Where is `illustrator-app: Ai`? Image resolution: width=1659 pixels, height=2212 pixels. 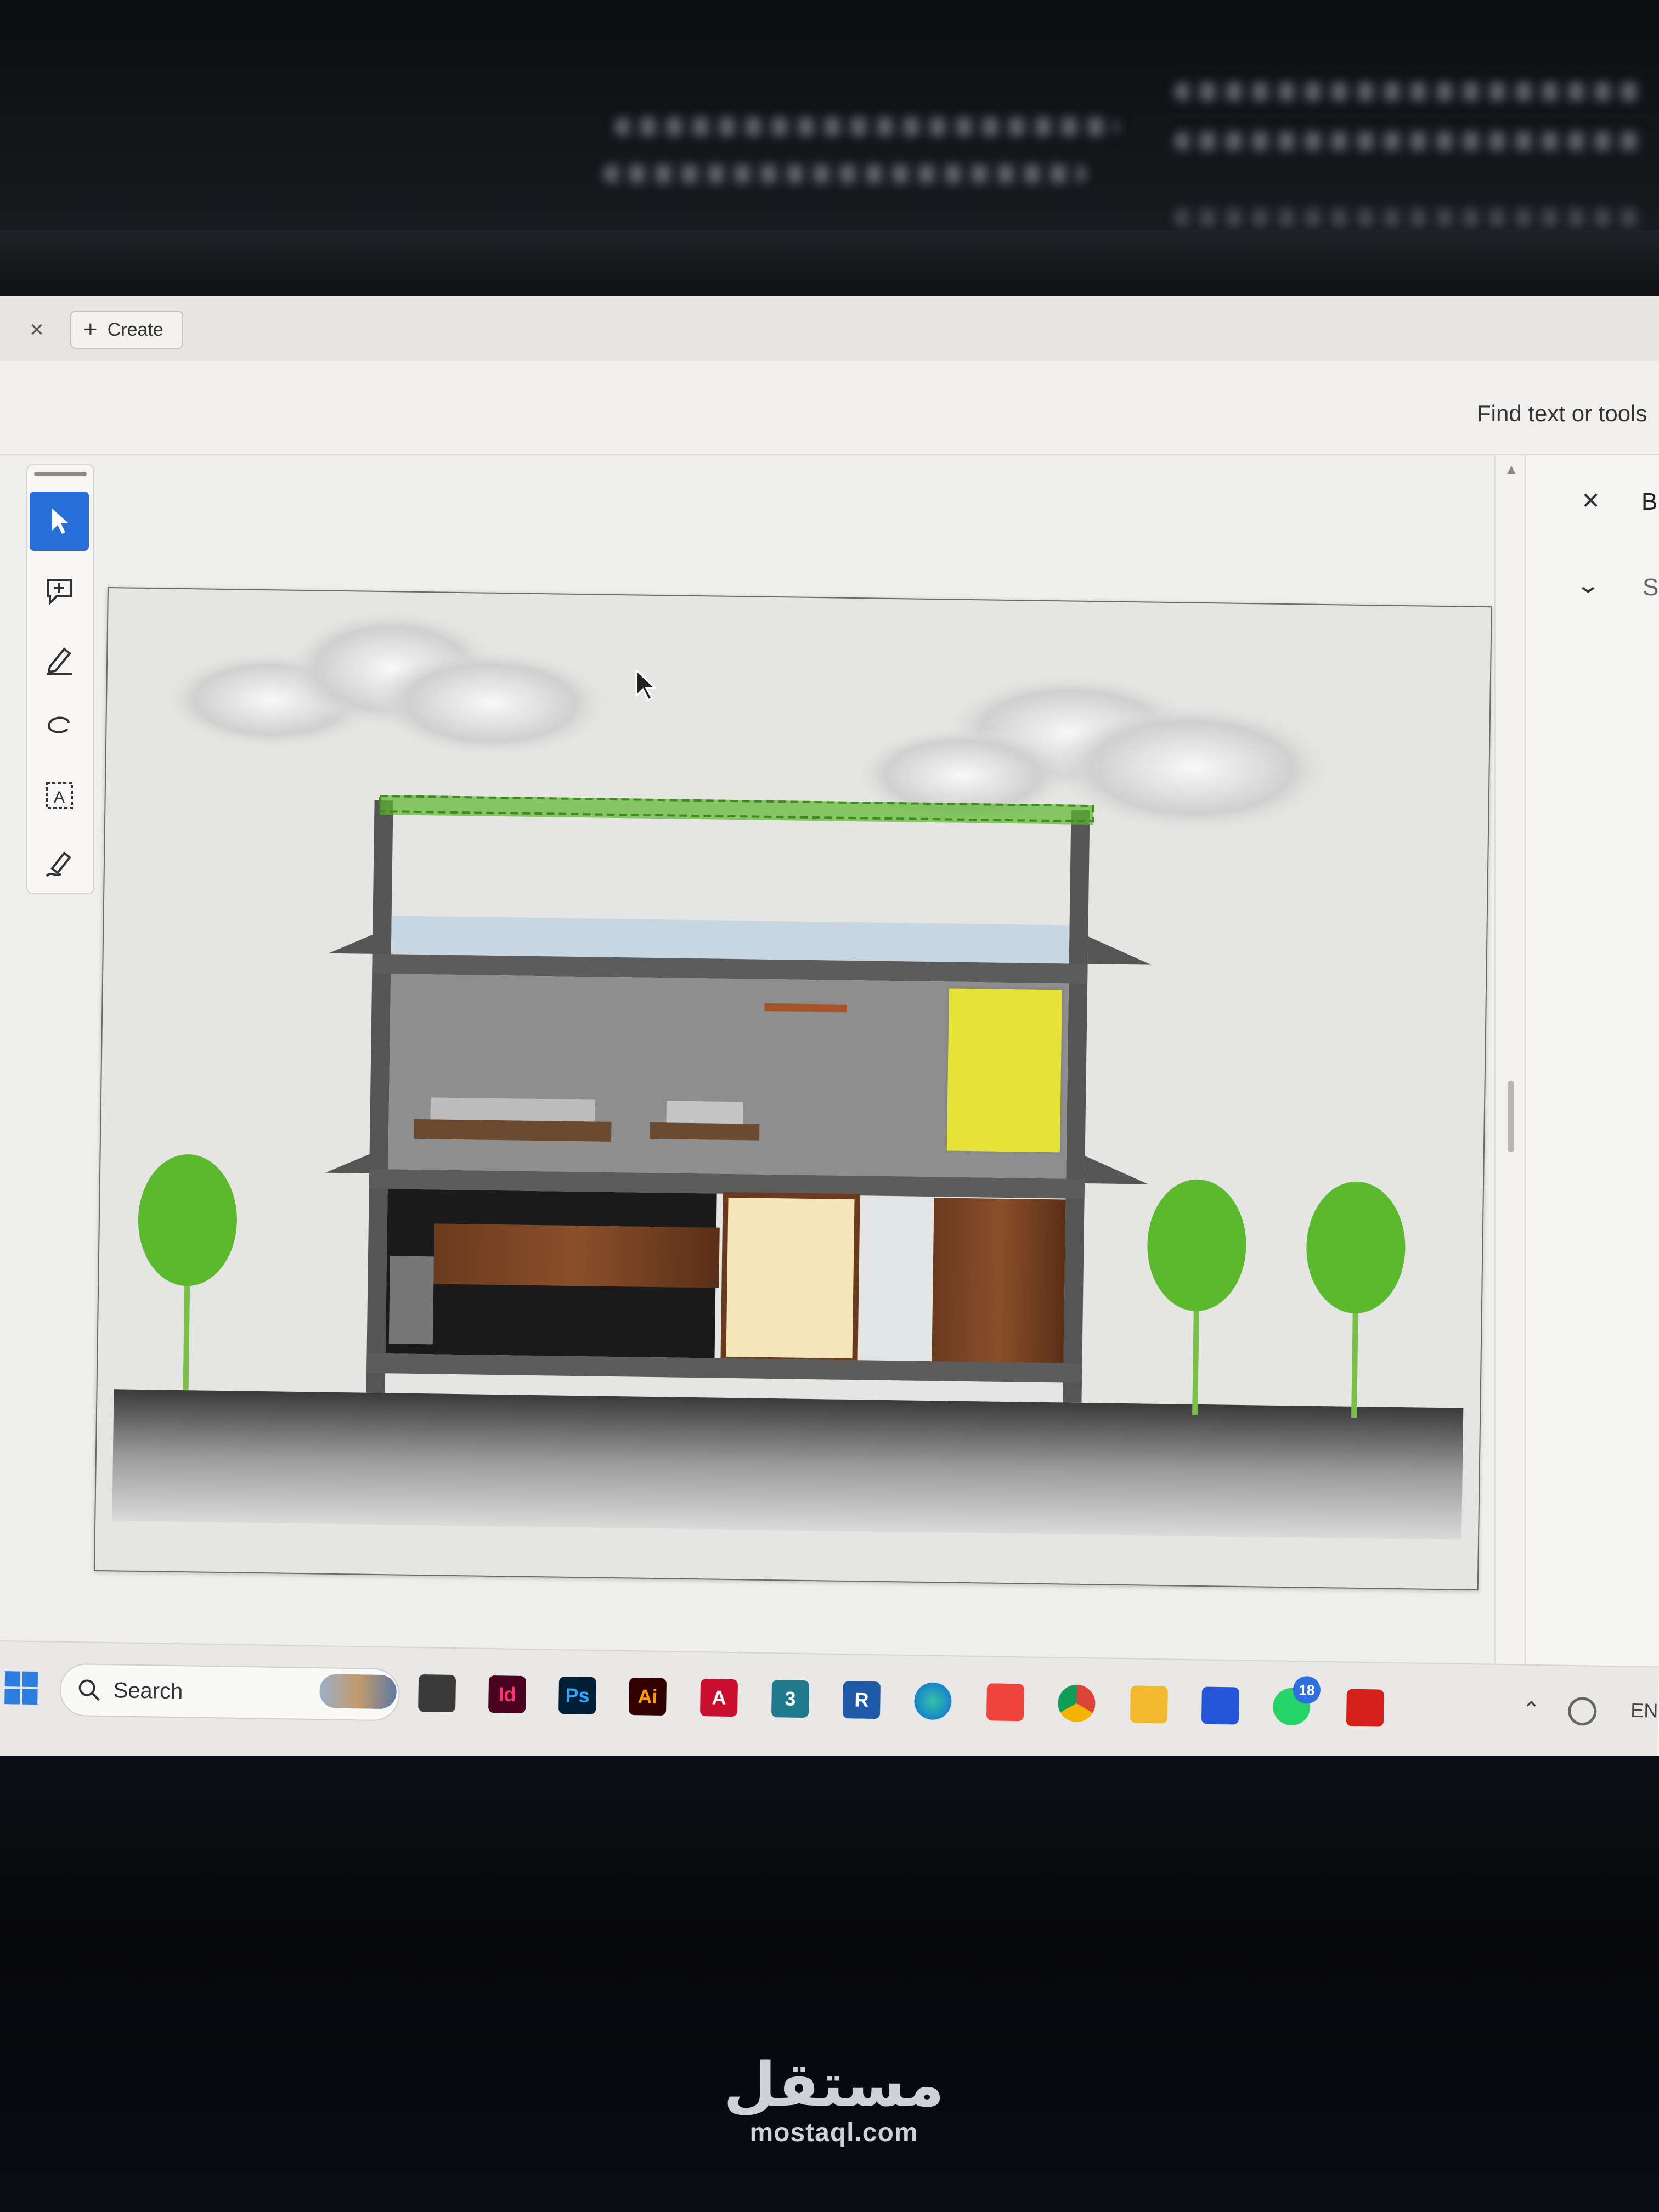 illustrator-app: Ai is located at coordinates (648, 1697).